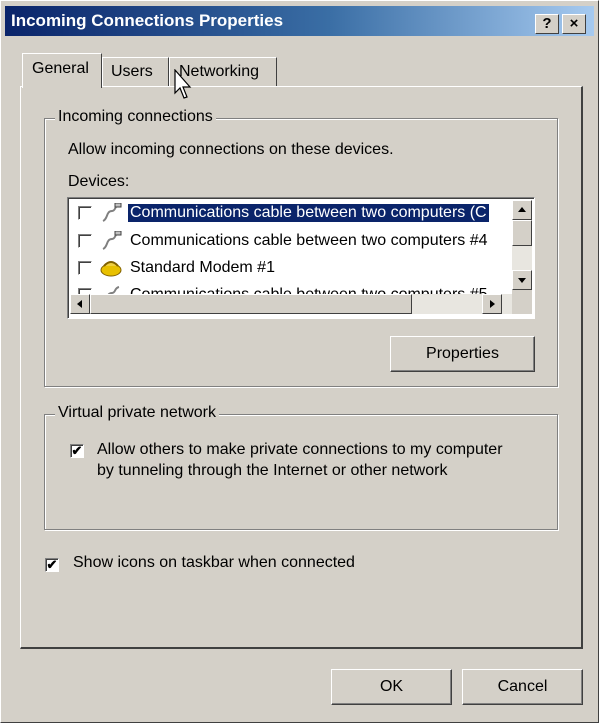 The width and height of the screenshot is (599, 723). What do you see at coordinates (522, 233) in the screenshot?
I see `scroll-thumb` at bounding box center [522, 233].